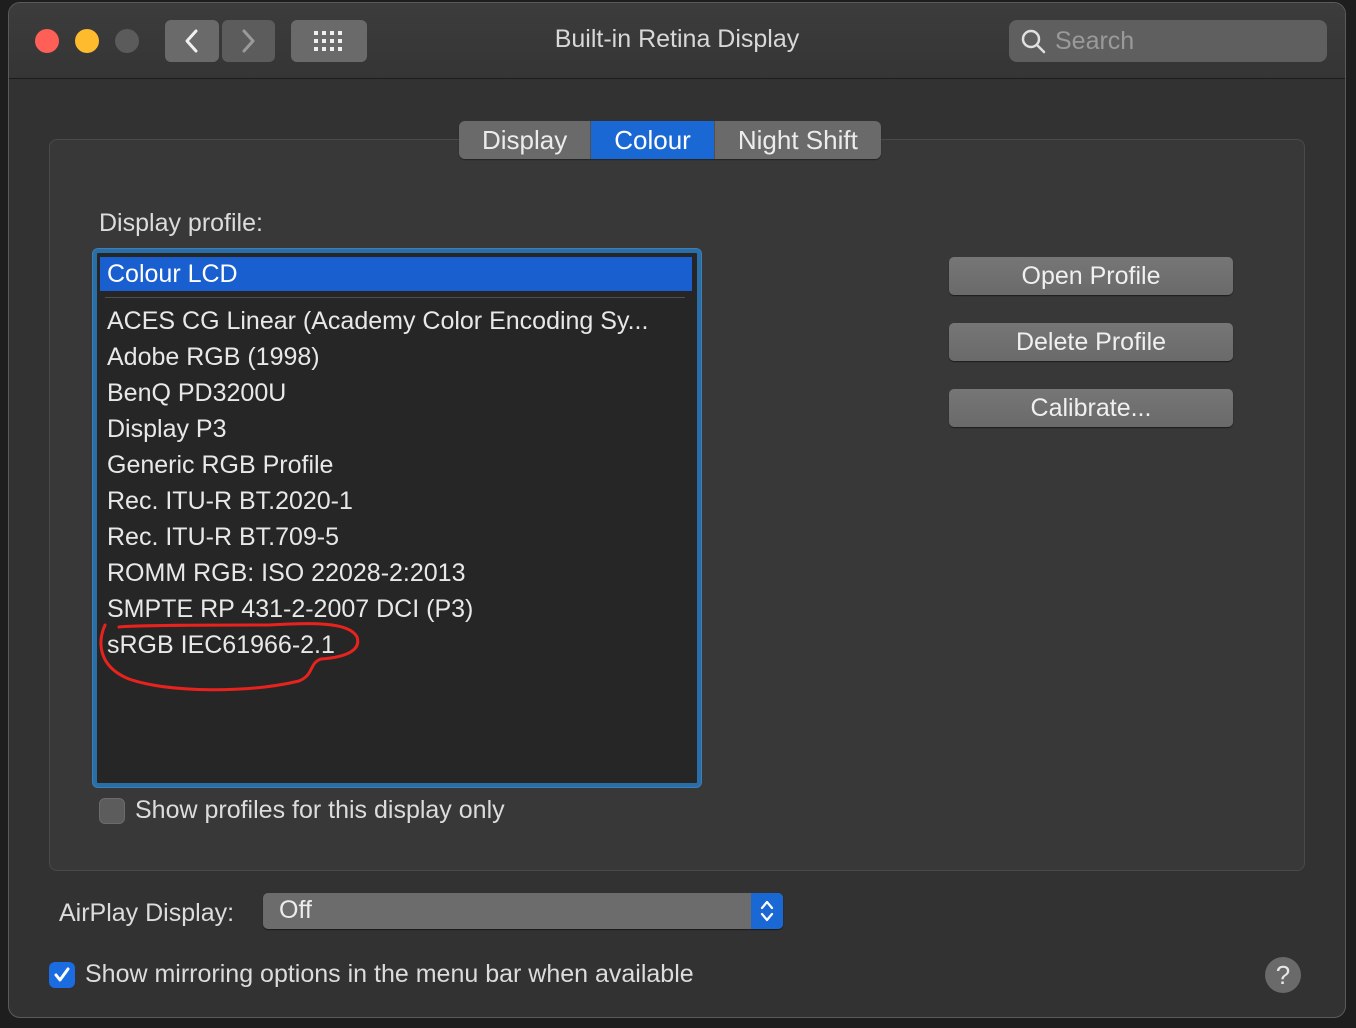 The height and width of the screenshot is (1028, 1356). I want to click on chevron-right-icon, so click(248, 41).